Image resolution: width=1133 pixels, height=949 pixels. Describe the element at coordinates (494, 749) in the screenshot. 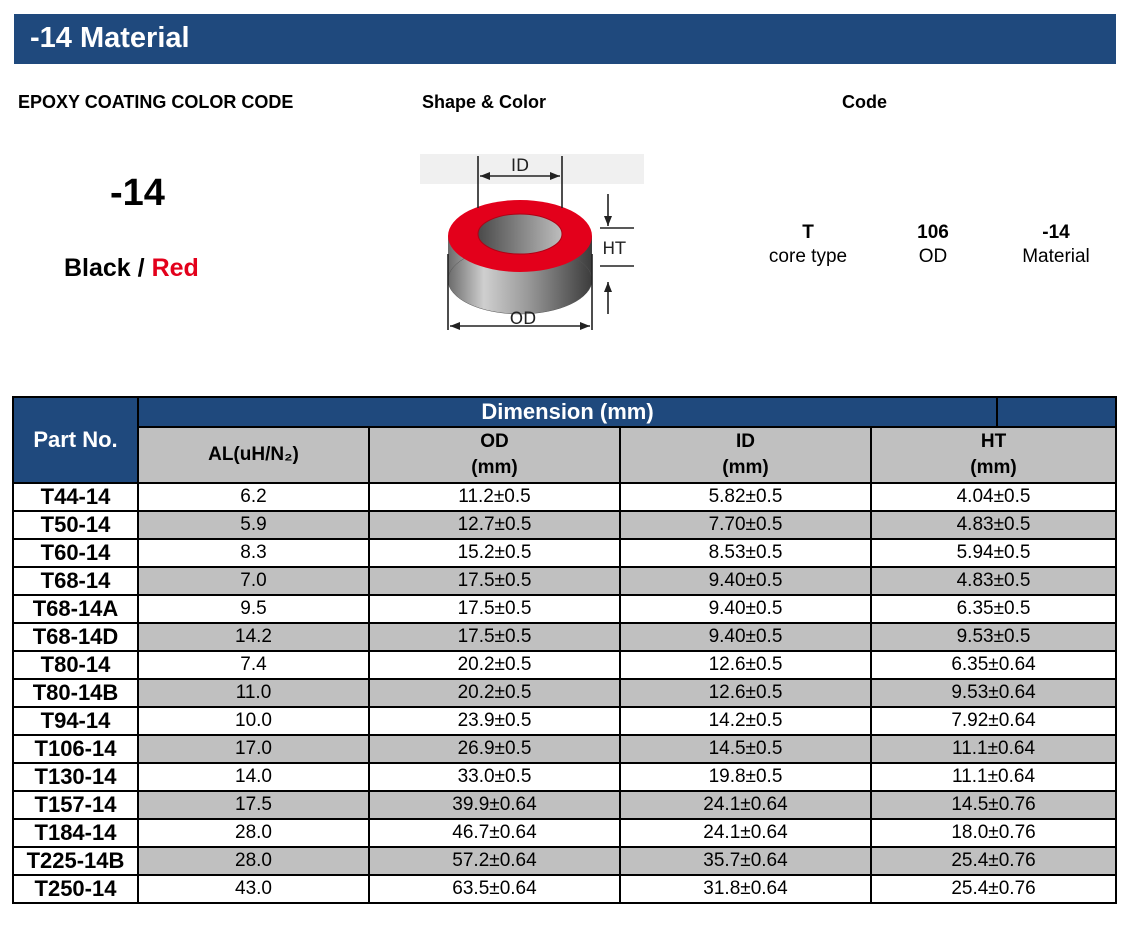

I see `od-cell: 26.9±0.5` at that location.